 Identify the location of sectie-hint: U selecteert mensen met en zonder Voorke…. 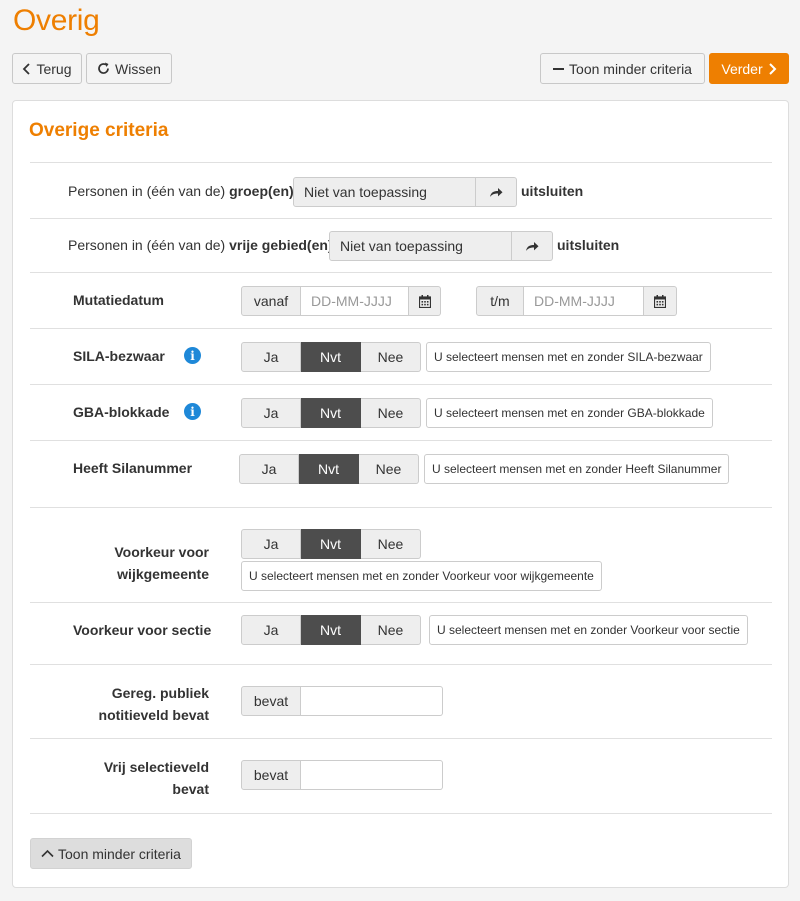
(588, 630).